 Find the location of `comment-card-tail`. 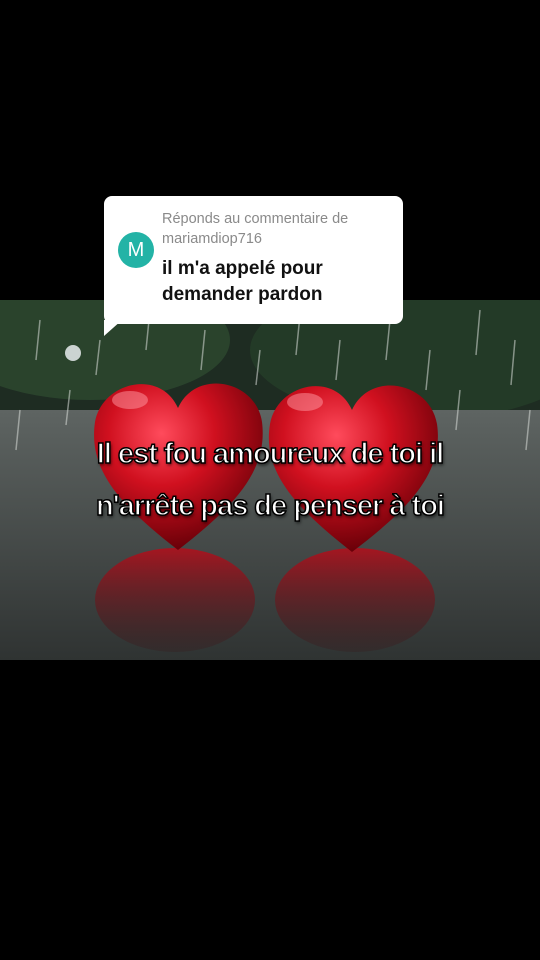

comment-card-tail is located at coordinates (113, 328).